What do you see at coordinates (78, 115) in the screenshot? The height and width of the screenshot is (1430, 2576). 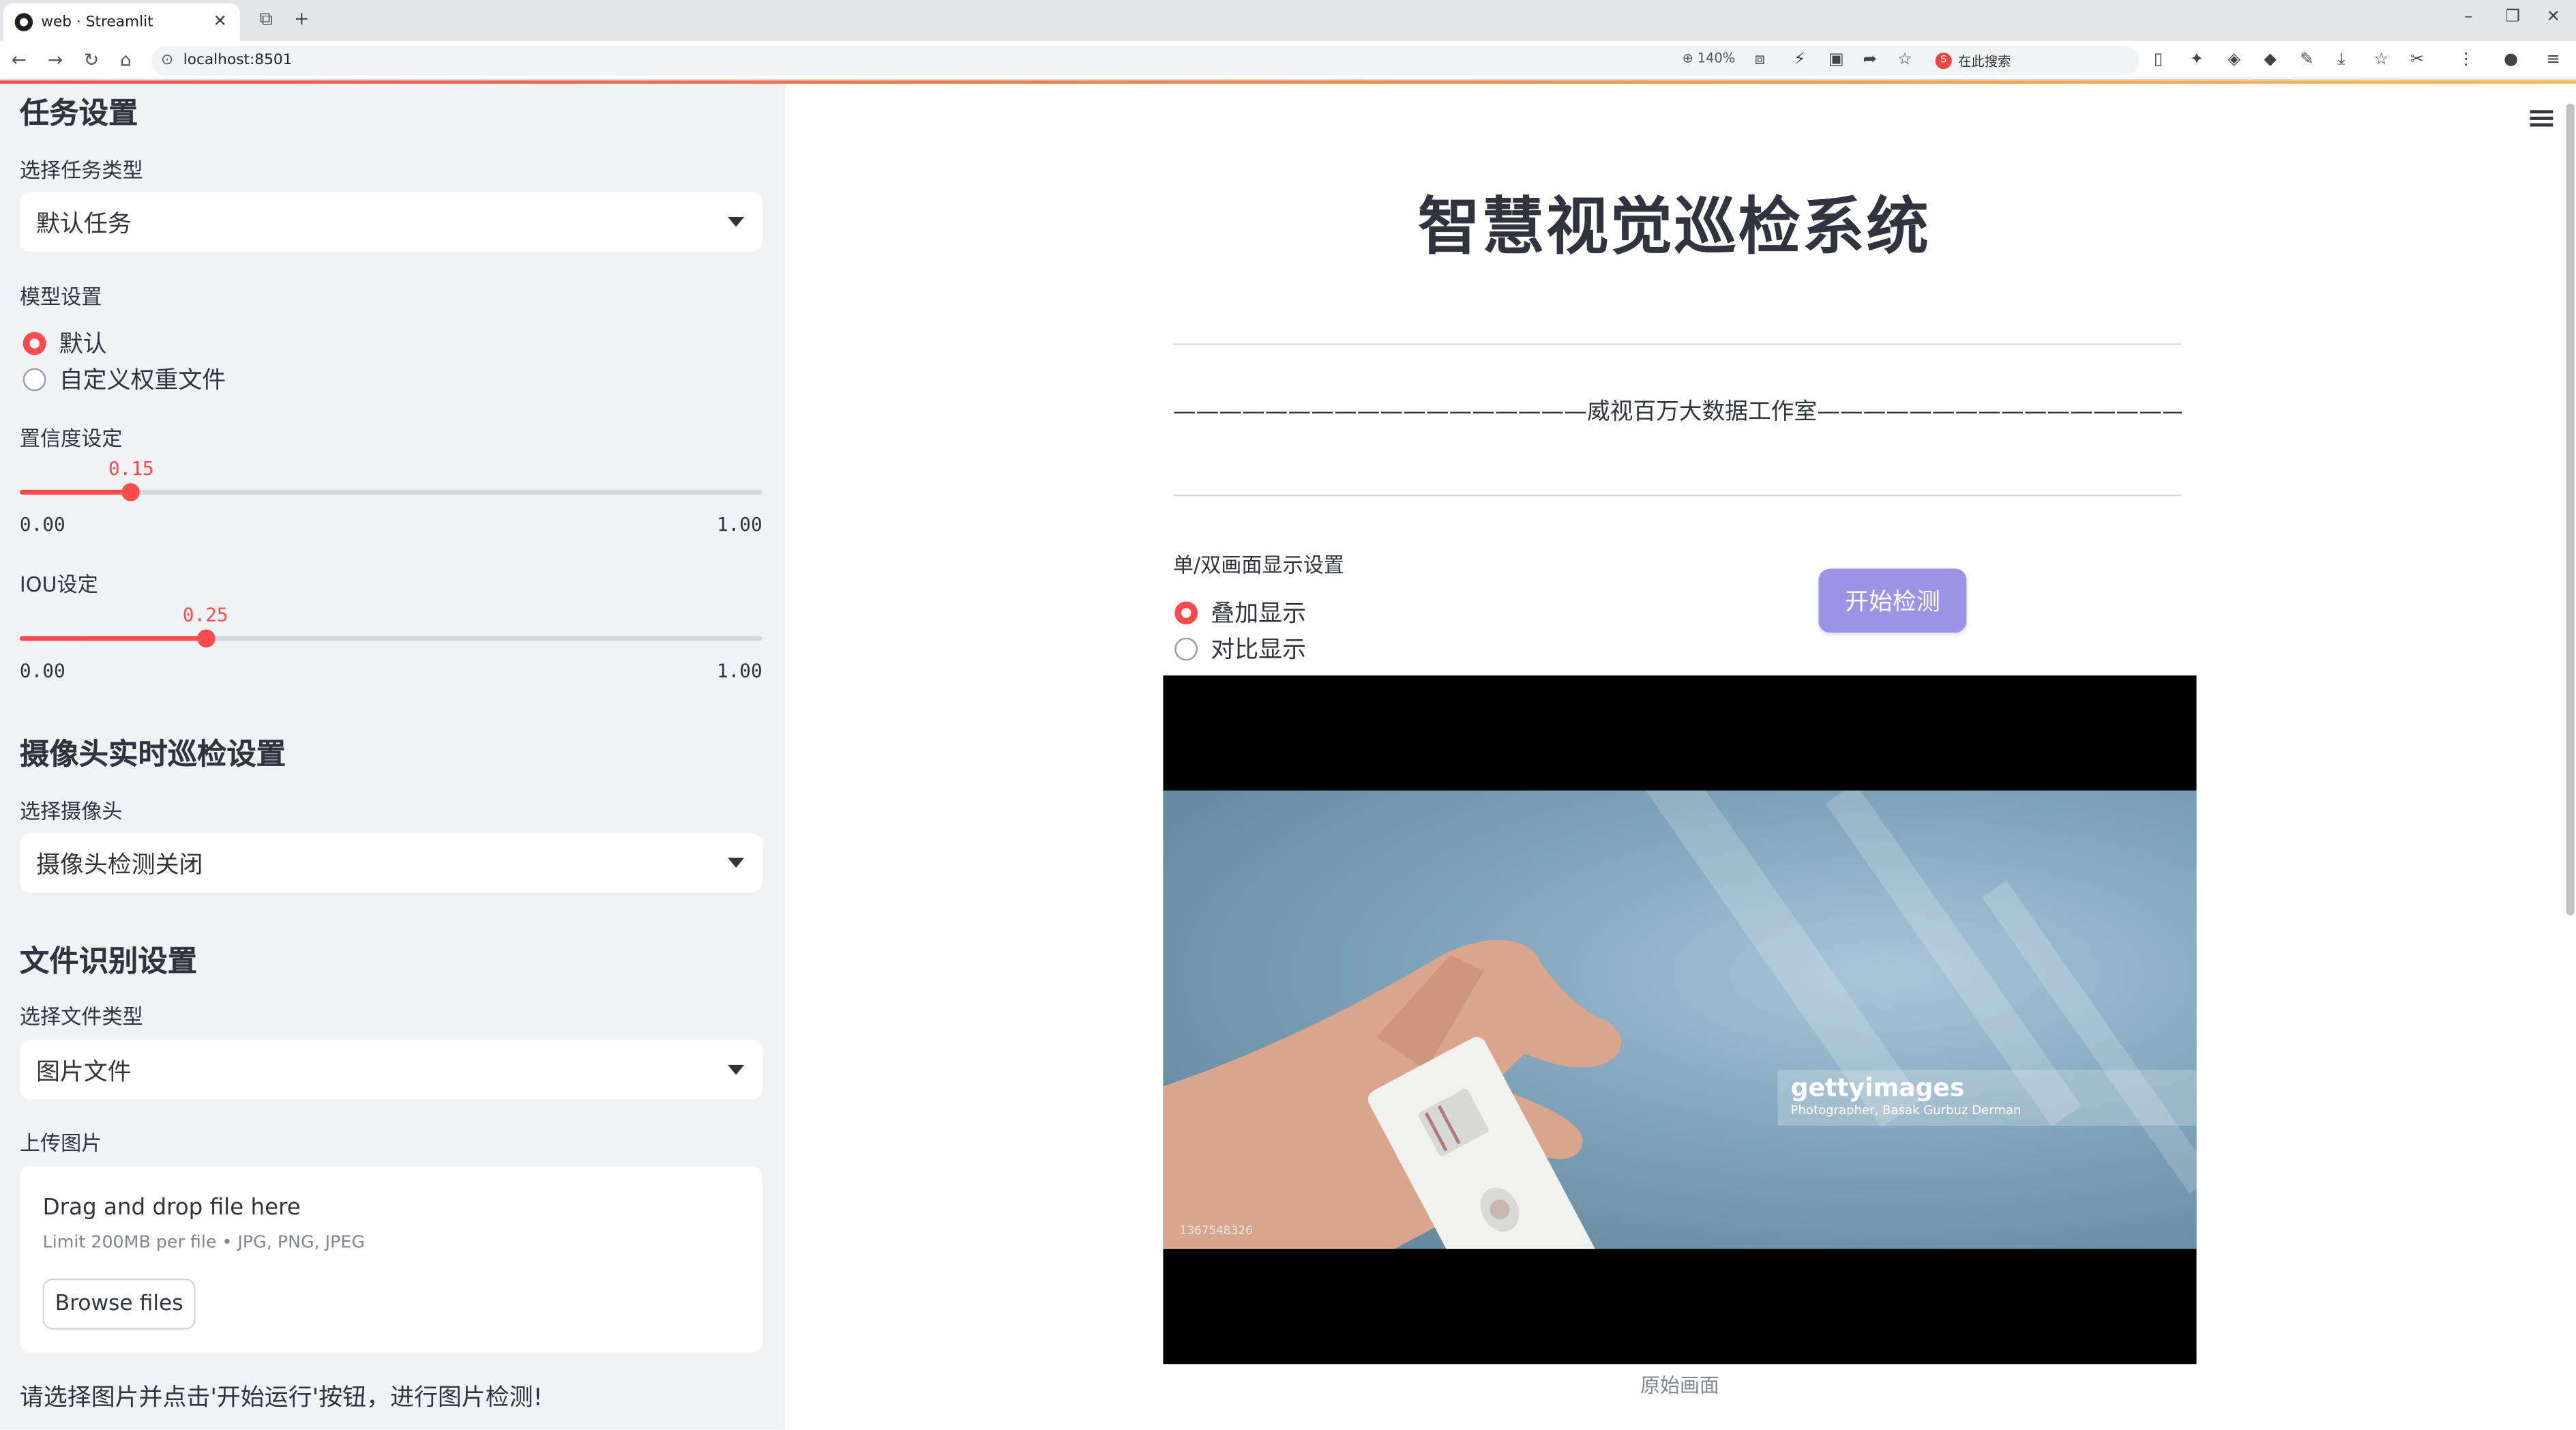 I see `task-settings-heading: 任务设置` at bounding box center [78, 115].